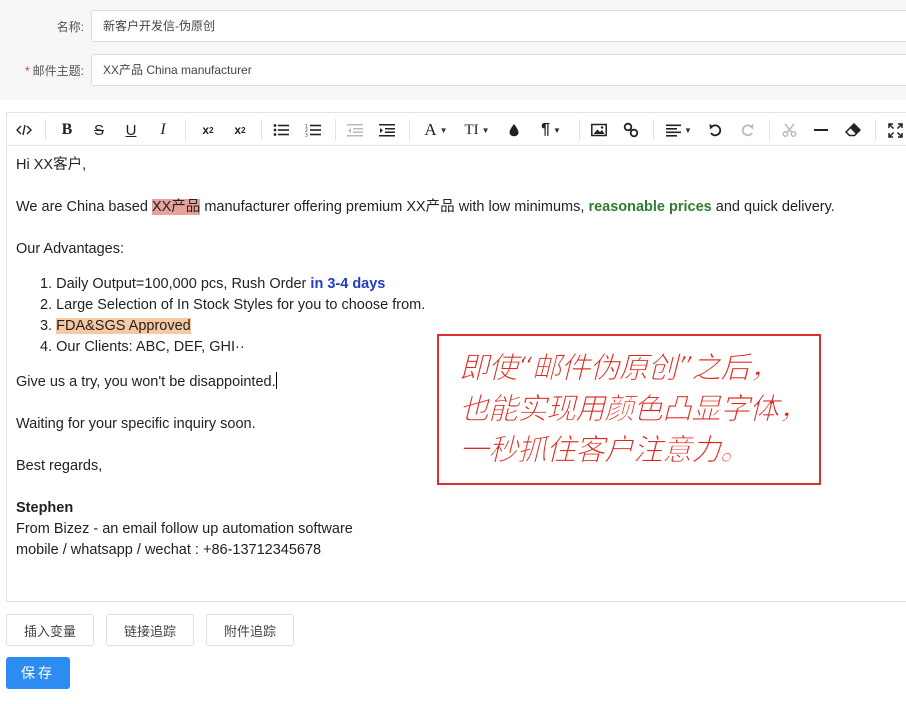 The image size is (906, 704). I want to click on outdent-icon, so click(355, 130).